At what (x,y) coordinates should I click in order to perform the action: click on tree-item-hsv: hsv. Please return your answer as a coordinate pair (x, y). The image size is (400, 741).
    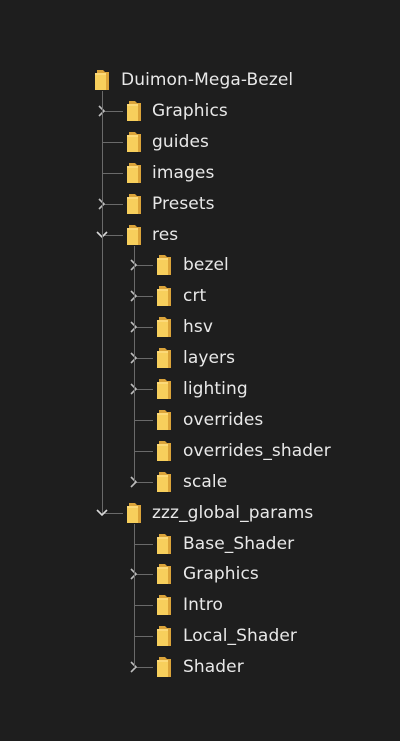
    Looking at the image, I should click on (184, 327).